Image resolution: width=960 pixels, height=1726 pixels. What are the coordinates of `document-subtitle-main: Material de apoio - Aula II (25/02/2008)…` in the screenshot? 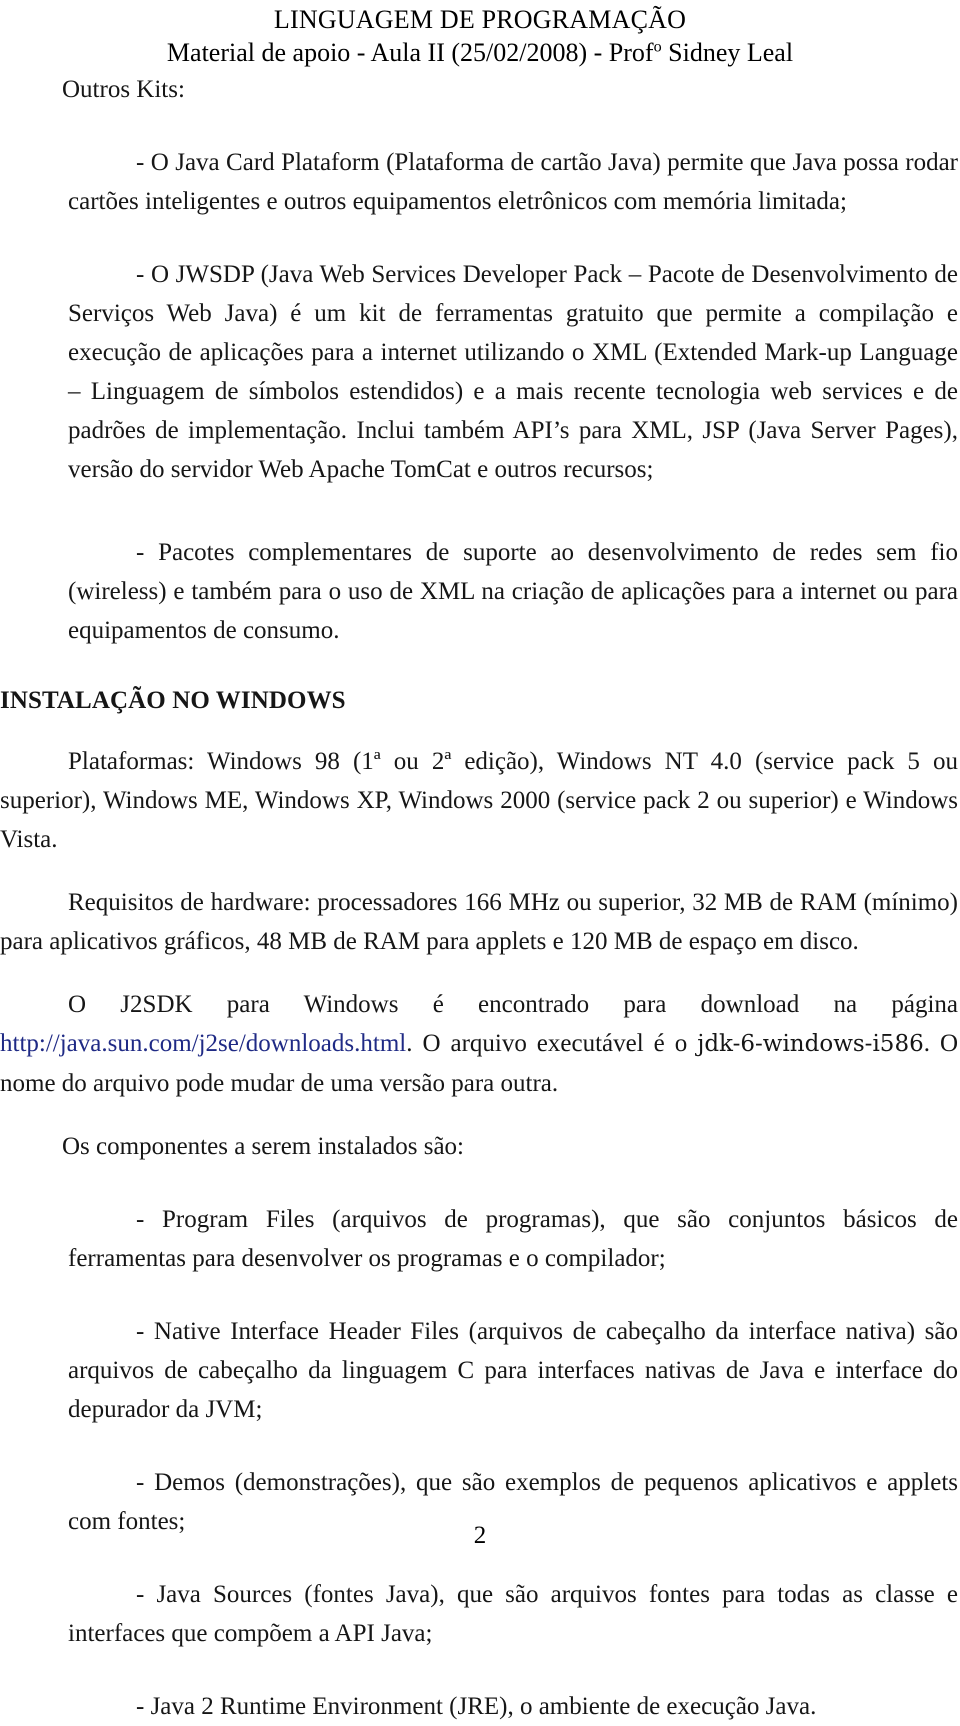 It's located at (410, 52).